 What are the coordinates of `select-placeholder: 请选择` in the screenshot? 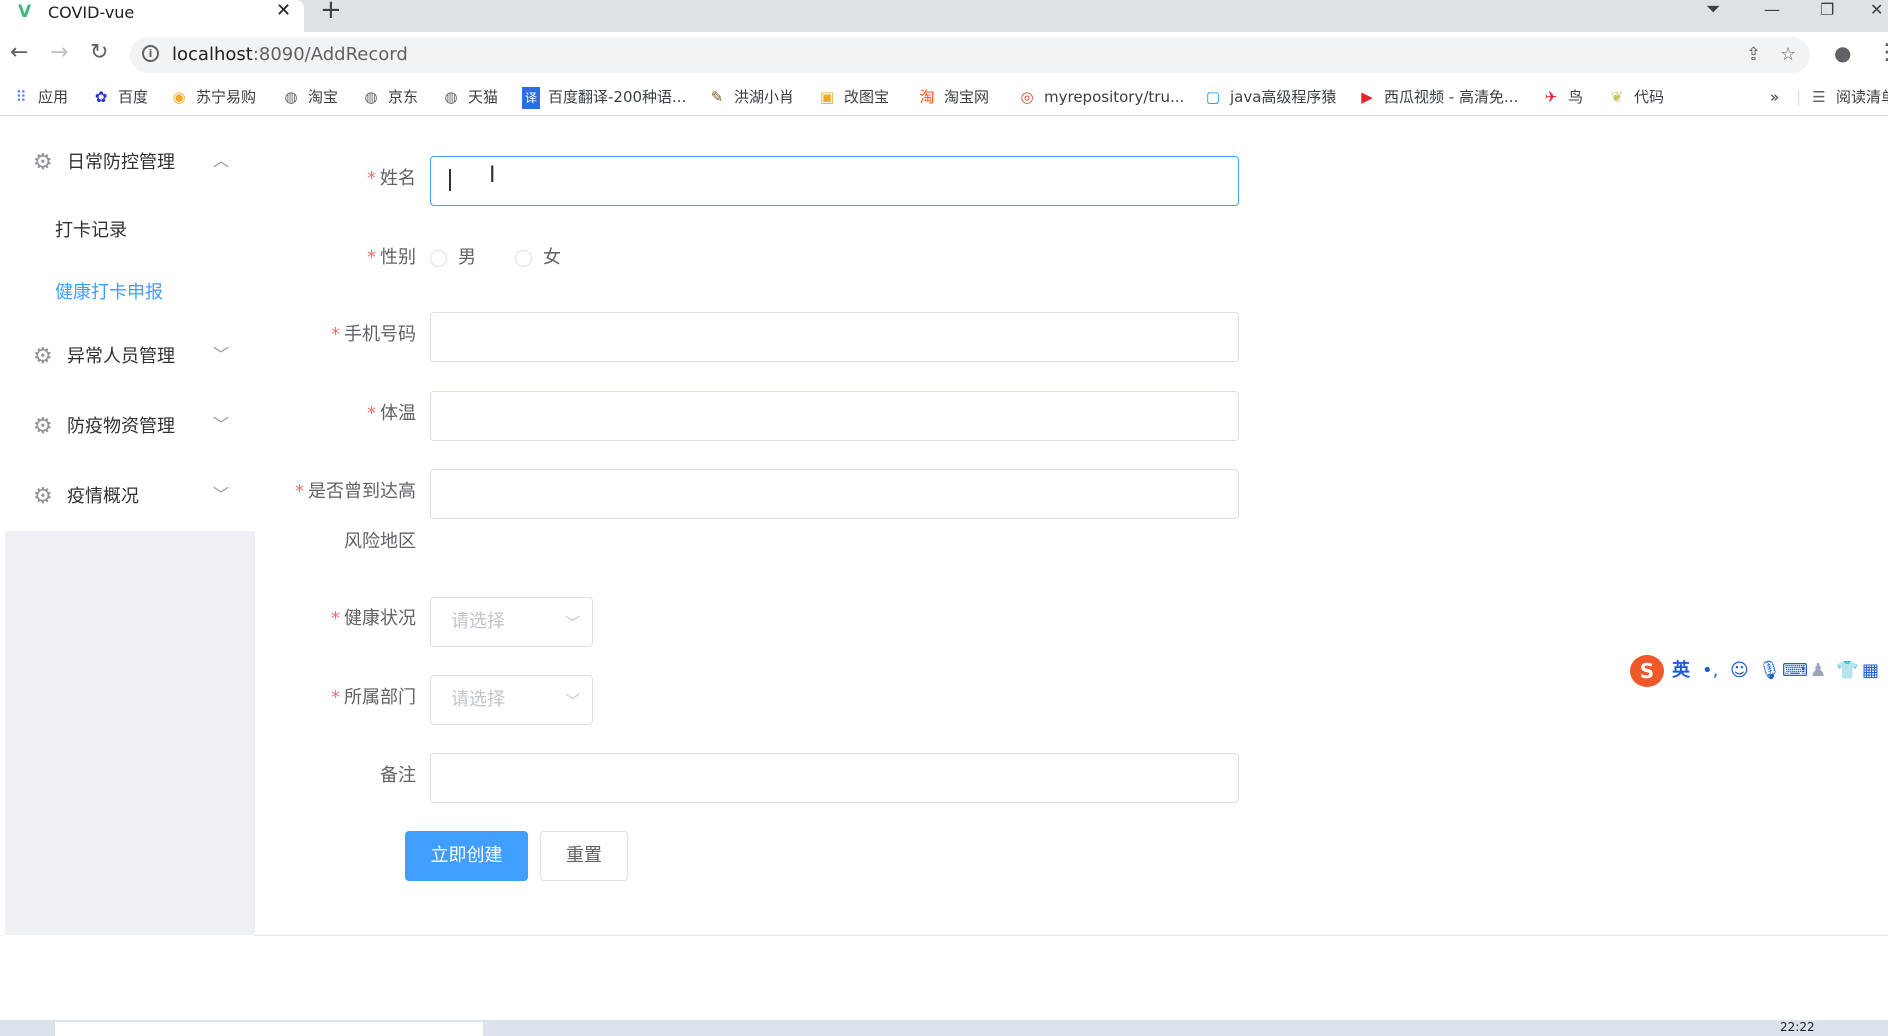 It's located at (478, 621).